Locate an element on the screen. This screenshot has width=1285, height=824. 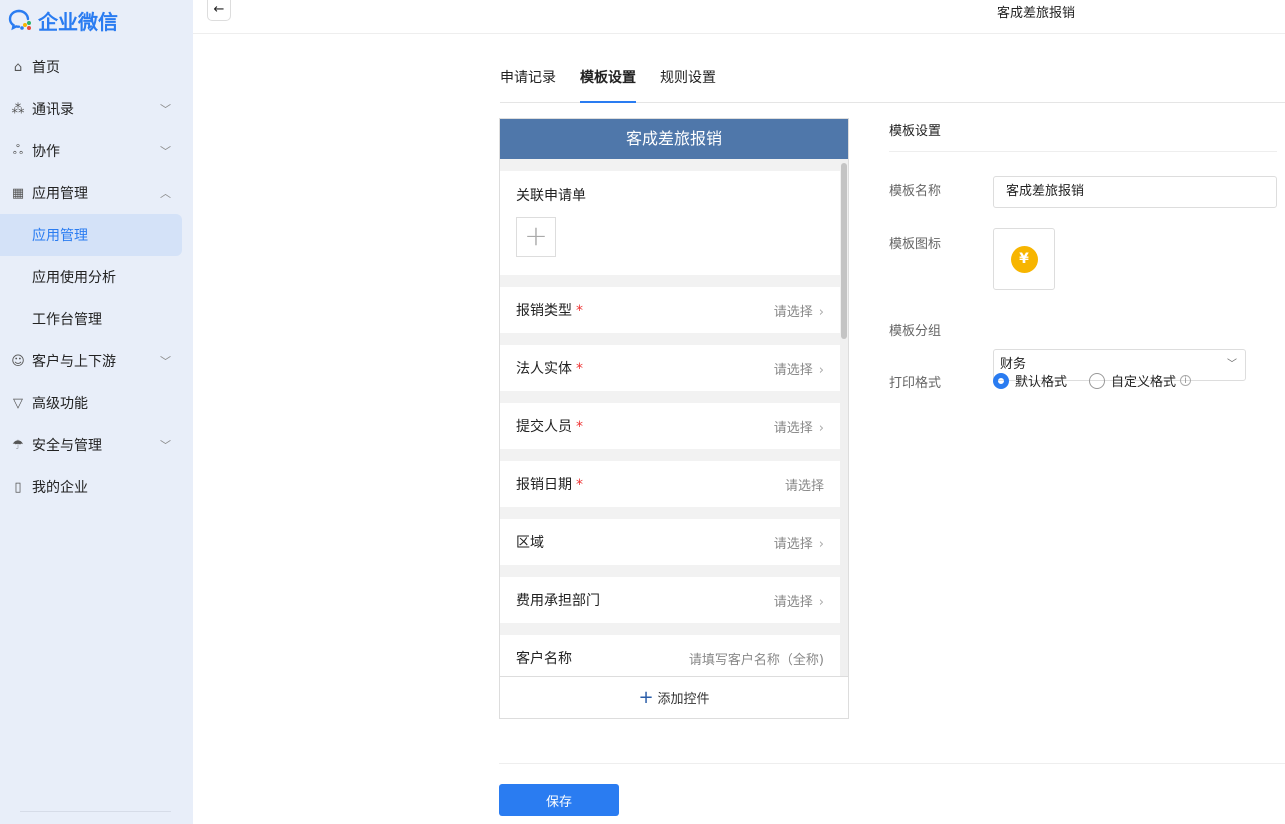
settings-title: 模板设置 is located at coordinates (1083, 135).